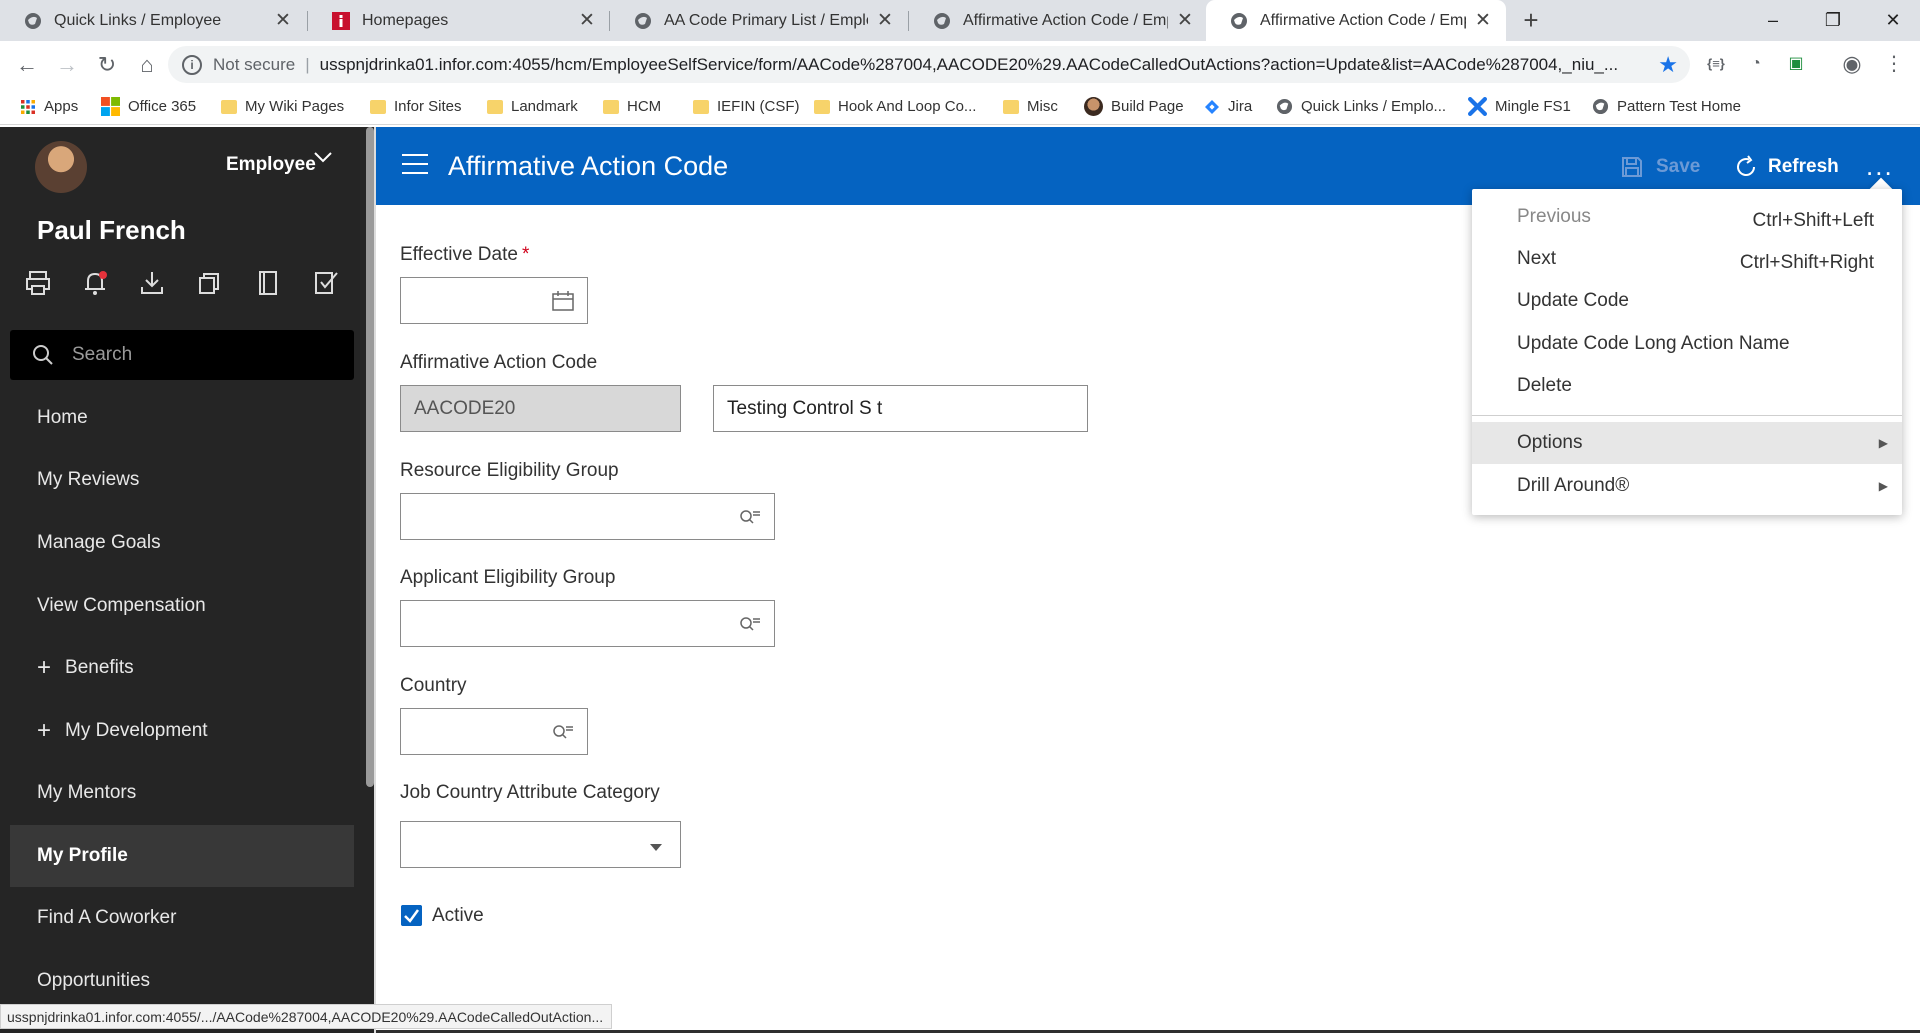 Image resolution: width=1920 pixels, height=1033 pixels. I want to click on browser-tab: Affirmative Action Code / Employ ✕, so click(1058, 20).